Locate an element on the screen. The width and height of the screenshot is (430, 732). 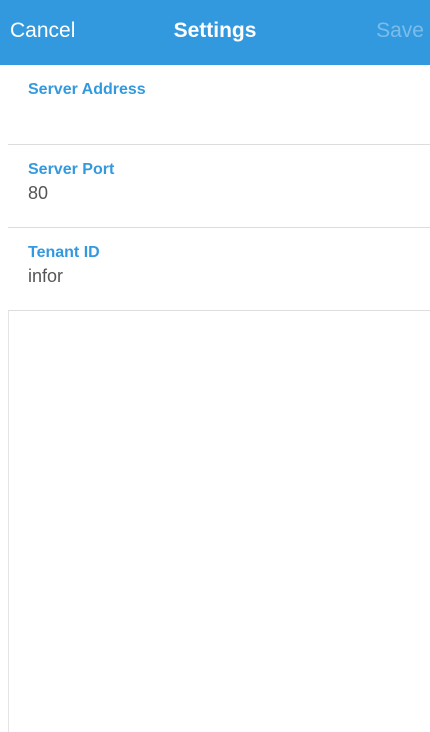
tenant-id-input is located at coordinates (218, 276).